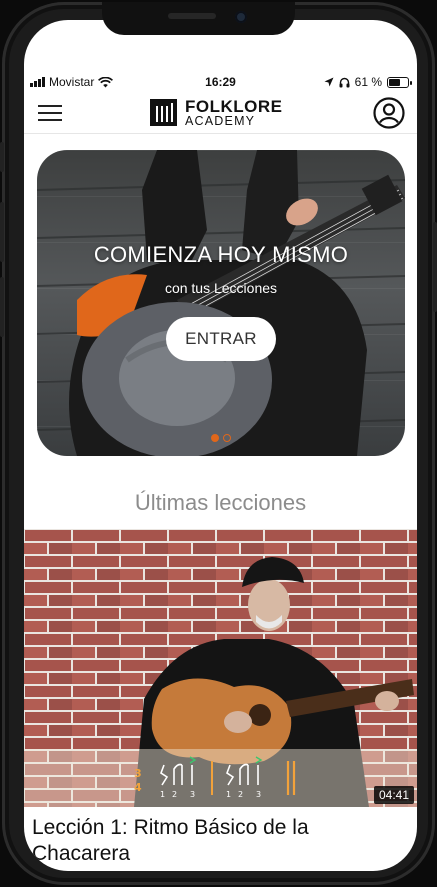 The image size is (437, 887). Describe the element at coordinates (220, 502) in the screenshot. I see `section-title-latest-lessons: Últimas lecciones` at that location.